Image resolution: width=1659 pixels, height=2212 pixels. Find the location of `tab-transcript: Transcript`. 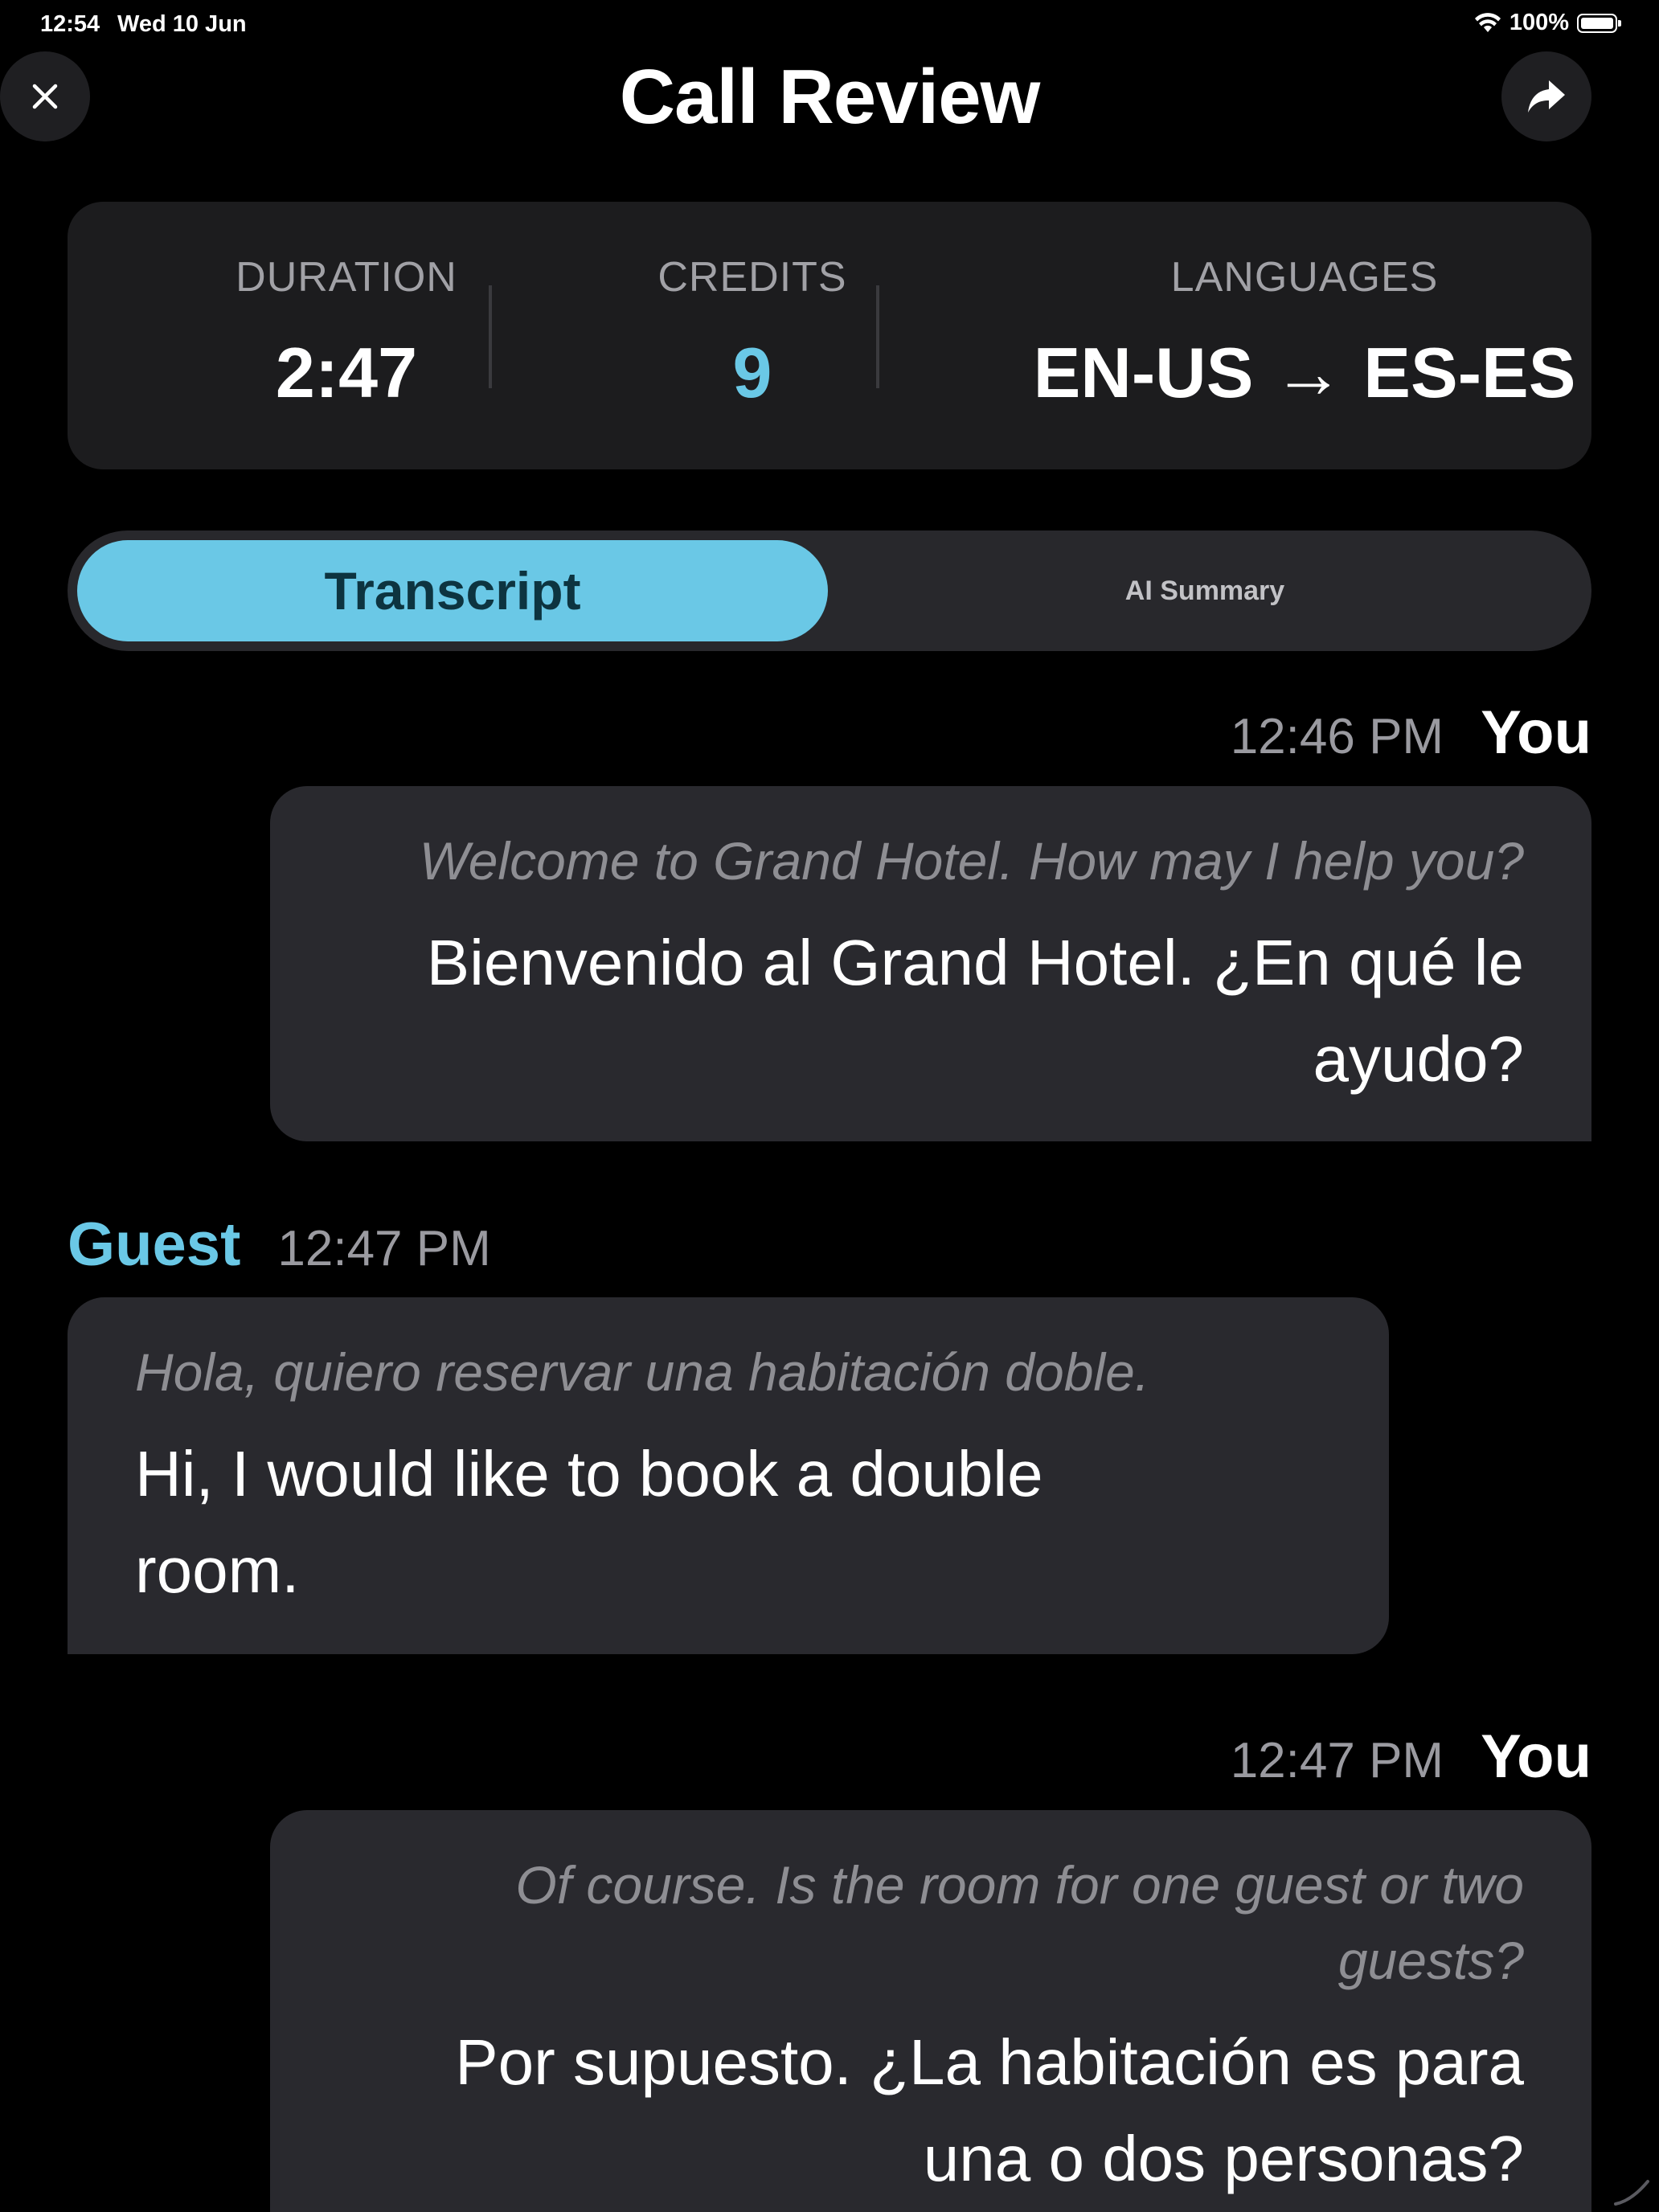

tab-transcript: Transcript is located at coordinates (453, 590).